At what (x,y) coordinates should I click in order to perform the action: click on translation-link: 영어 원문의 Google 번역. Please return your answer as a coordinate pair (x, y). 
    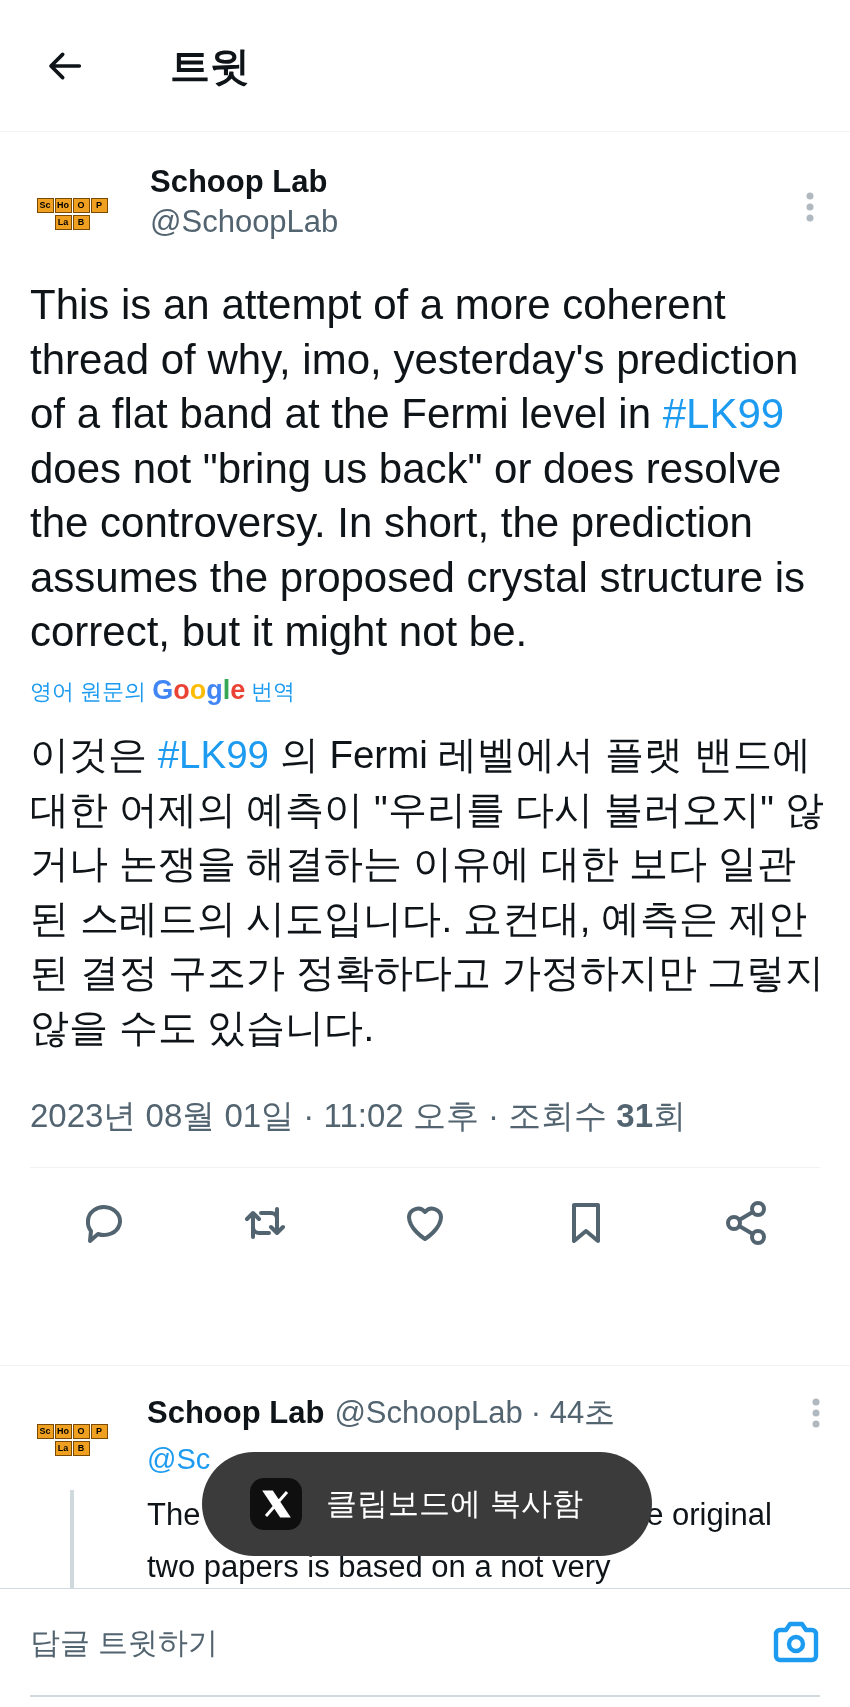
    Looking at the image, I should click on (425, 689).